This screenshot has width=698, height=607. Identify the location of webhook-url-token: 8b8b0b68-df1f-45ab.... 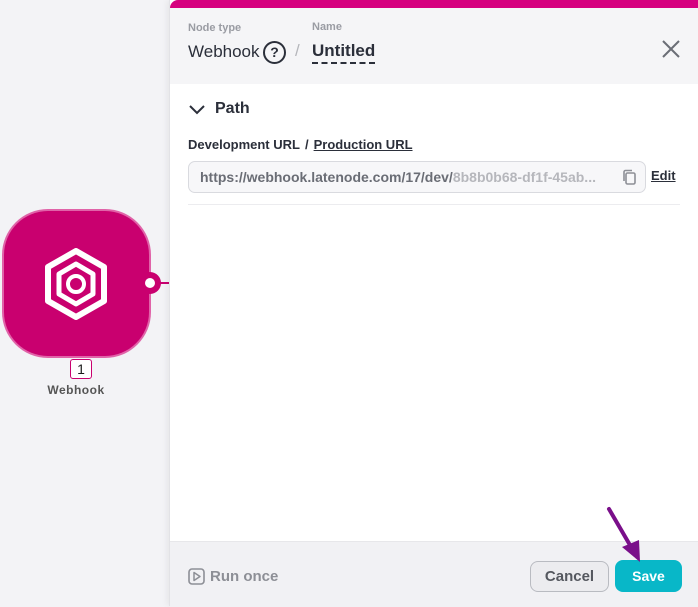
(524, 177).